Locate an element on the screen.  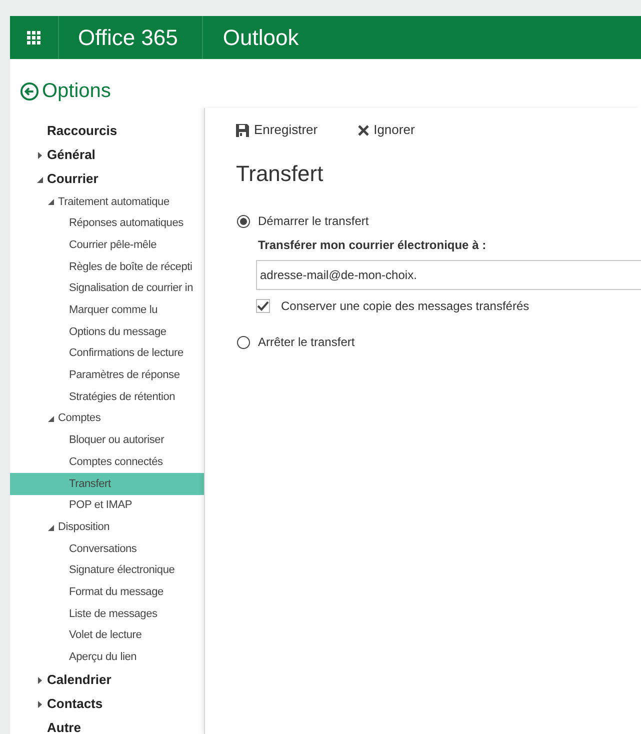
sidebar-item: Règles de boîte de récepti is located at coordinates (107, 267).